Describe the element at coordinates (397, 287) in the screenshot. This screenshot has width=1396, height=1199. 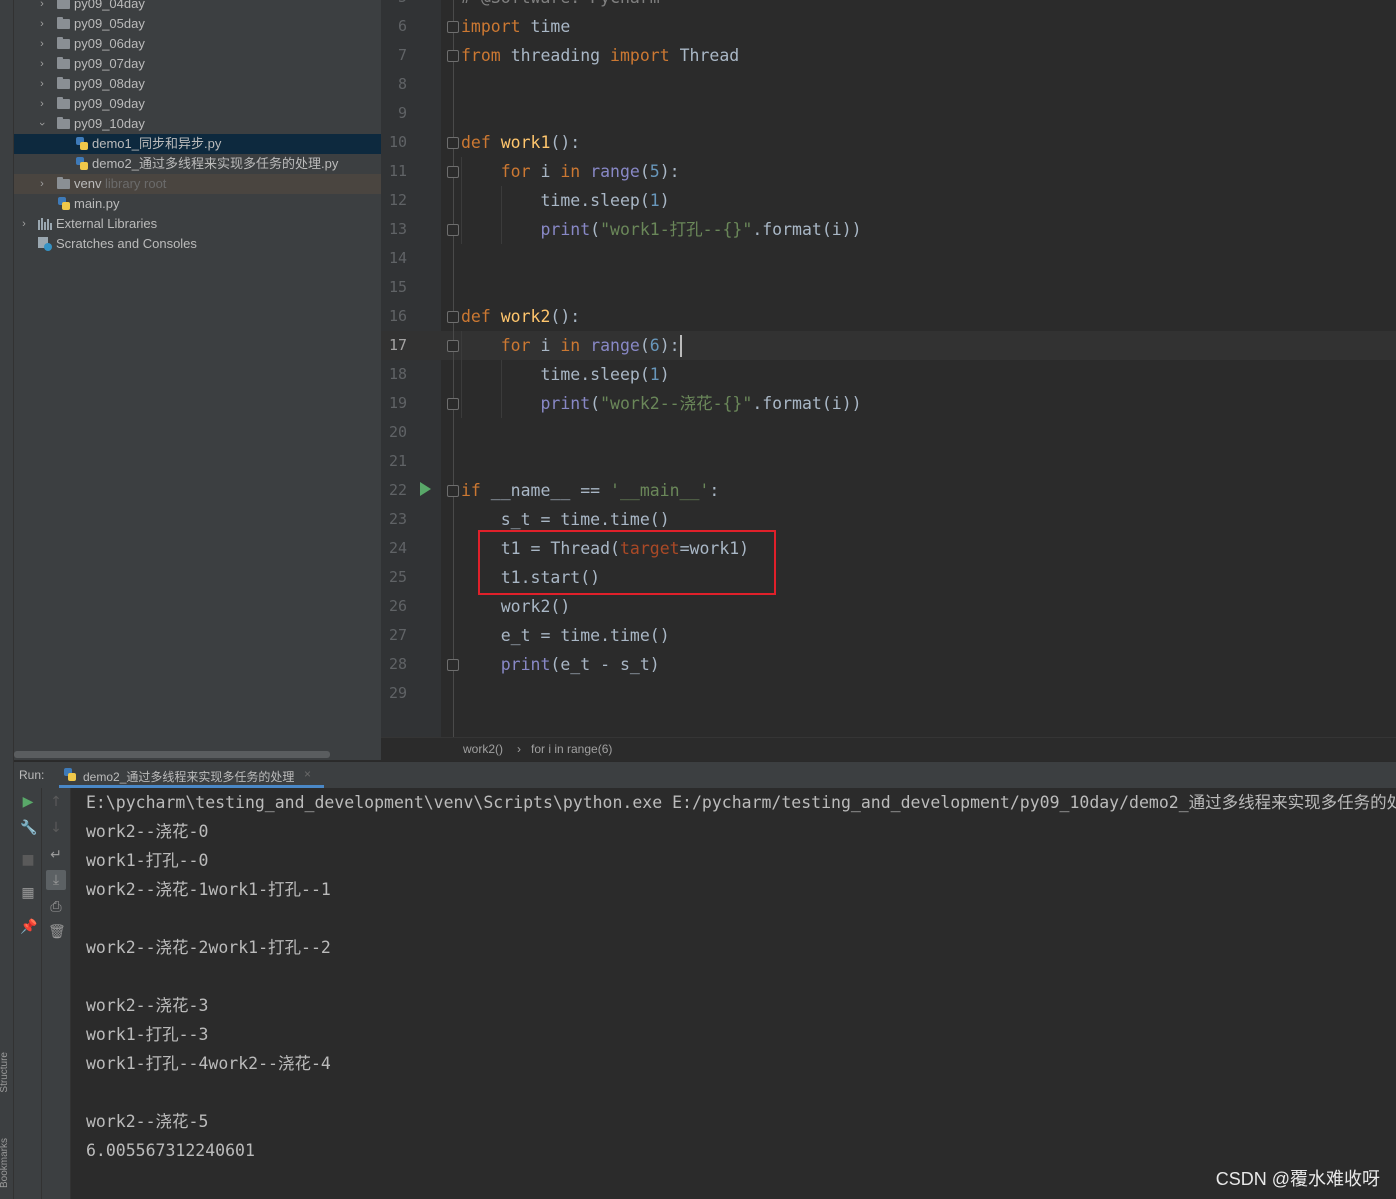
I see `line-number: 15` at that location.